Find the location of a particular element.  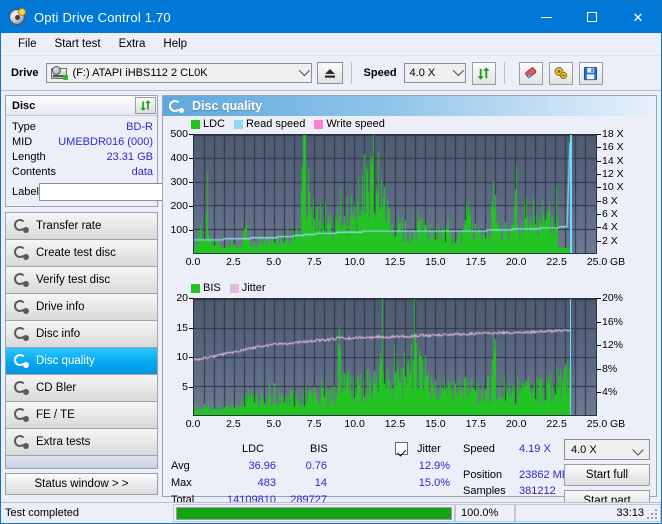

minimize-button is located at coordinates (546, 17).